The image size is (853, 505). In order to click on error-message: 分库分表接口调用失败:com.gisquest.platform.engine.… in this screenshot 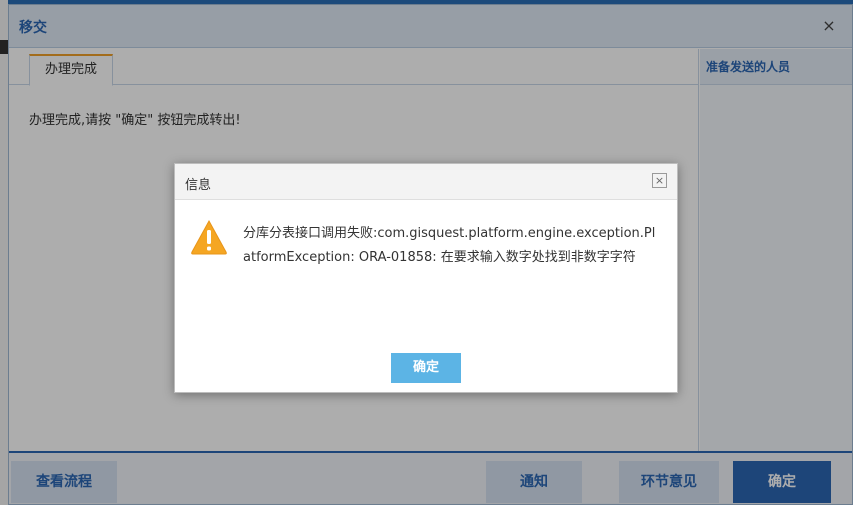, I will do `click(449, 245)`.